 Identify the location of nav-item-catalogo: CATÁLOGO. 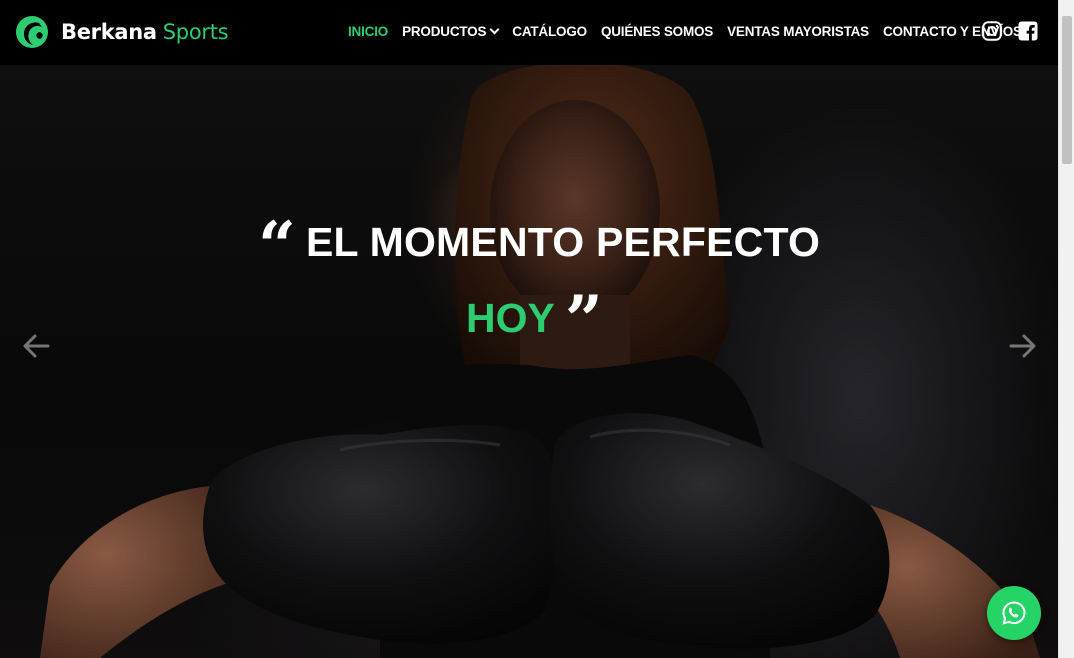
(549, 31).